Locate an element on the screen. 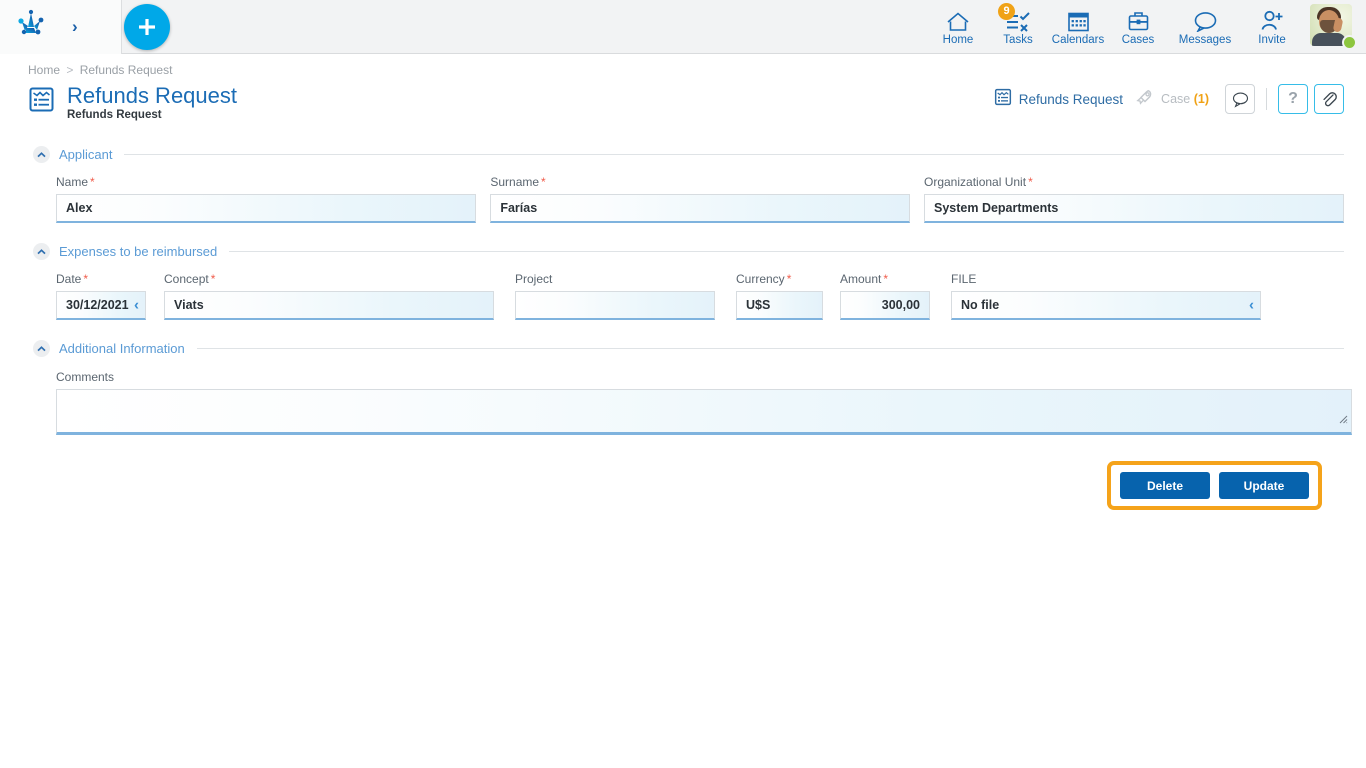  process-tag-label: Refunds Request is located at coordinates (1071, 99).